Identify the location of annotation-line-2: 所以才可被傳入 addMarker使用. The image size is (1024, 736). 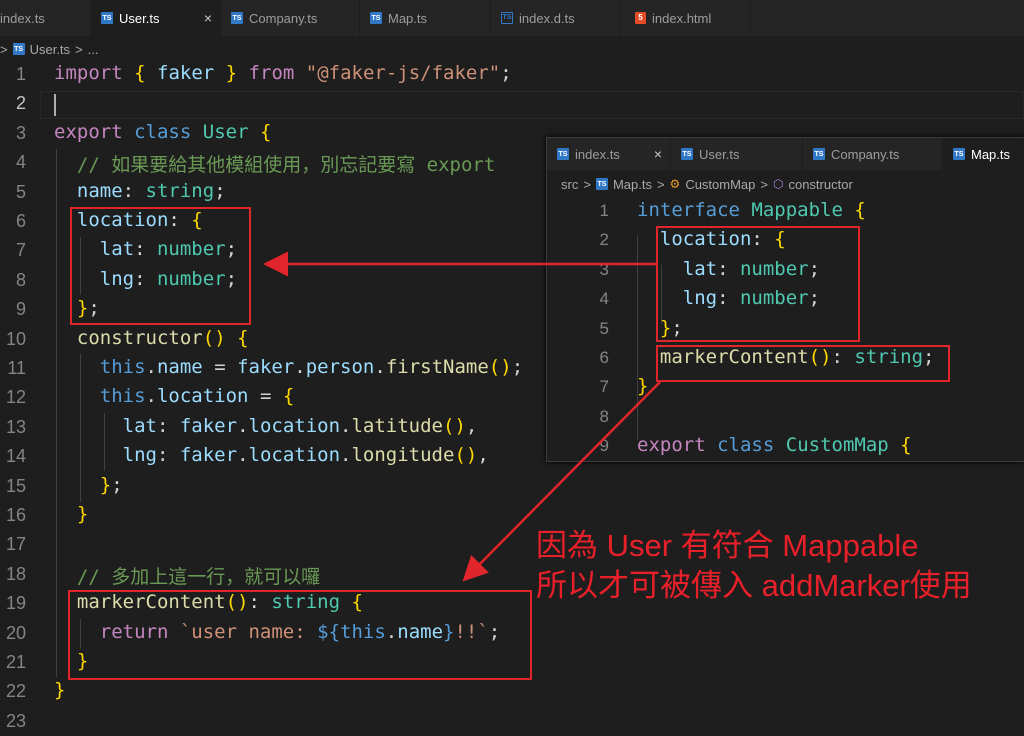
(754, 585).